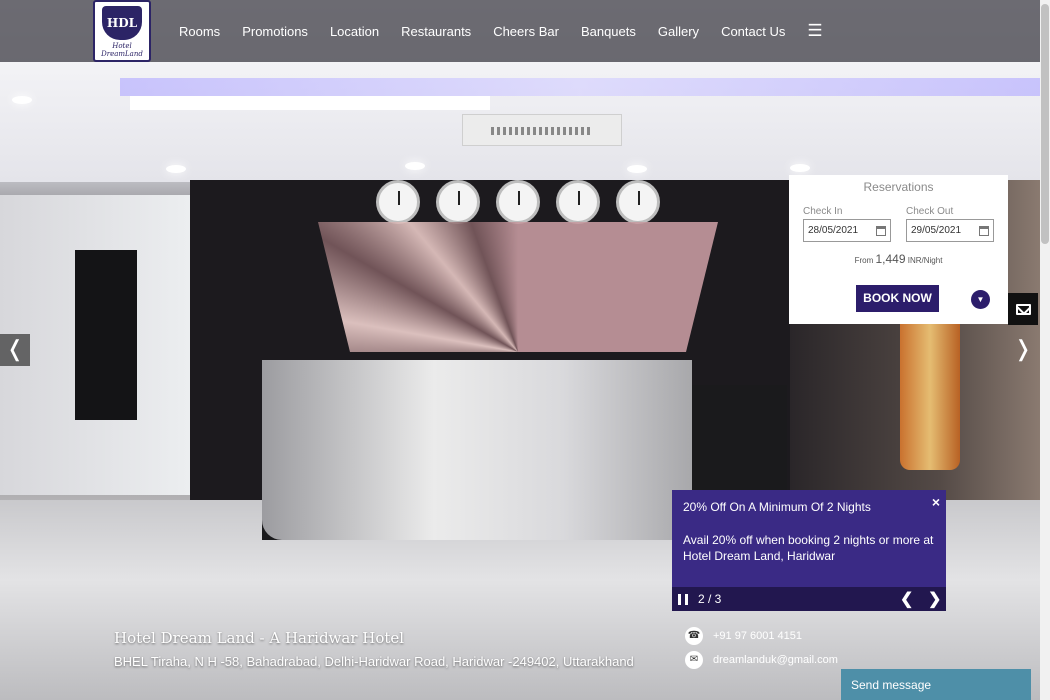  I want to click on promo-controls: 2 / 3 ❮ ❯, so click(809, 599).